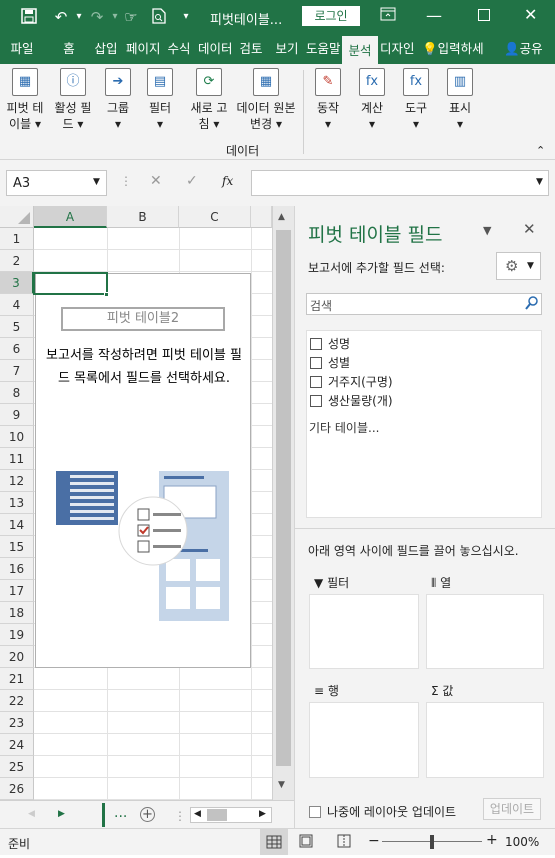  I want to click on tab-analyze: 분석, so click(360, 50).